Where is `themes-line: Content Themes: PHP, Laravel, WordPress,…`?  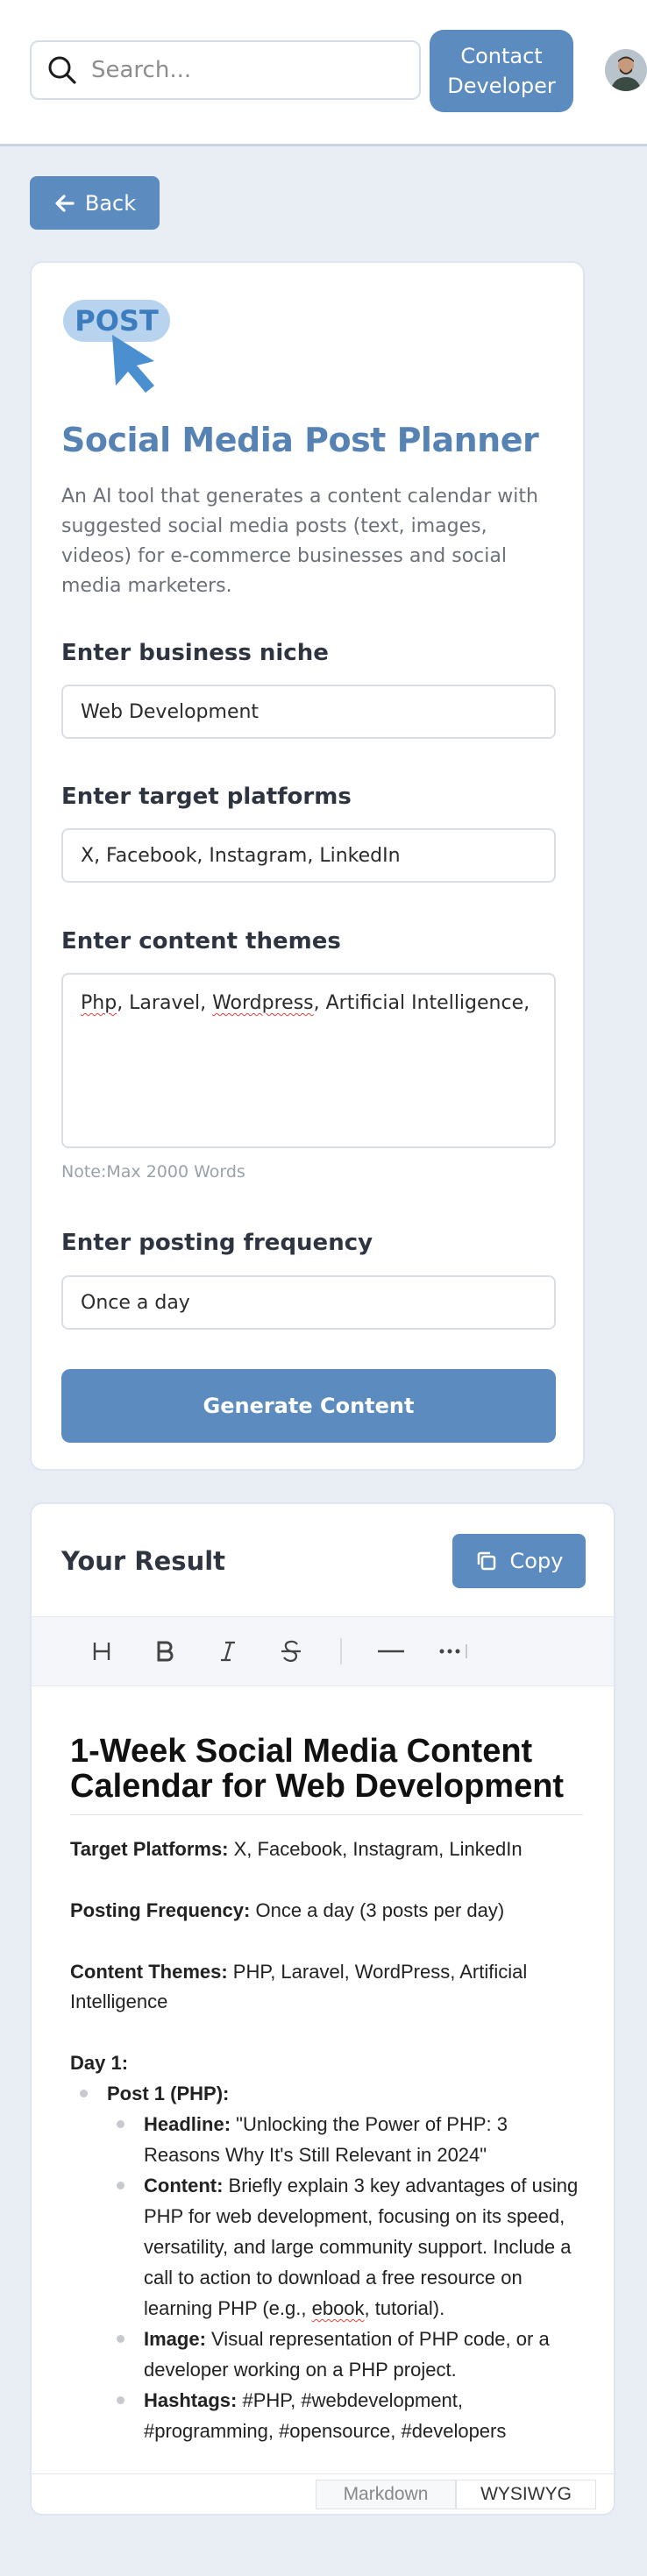
themes-line: Content Themes: PHP, Laravel, WordPress,… is located at coordinates (299, 1986).